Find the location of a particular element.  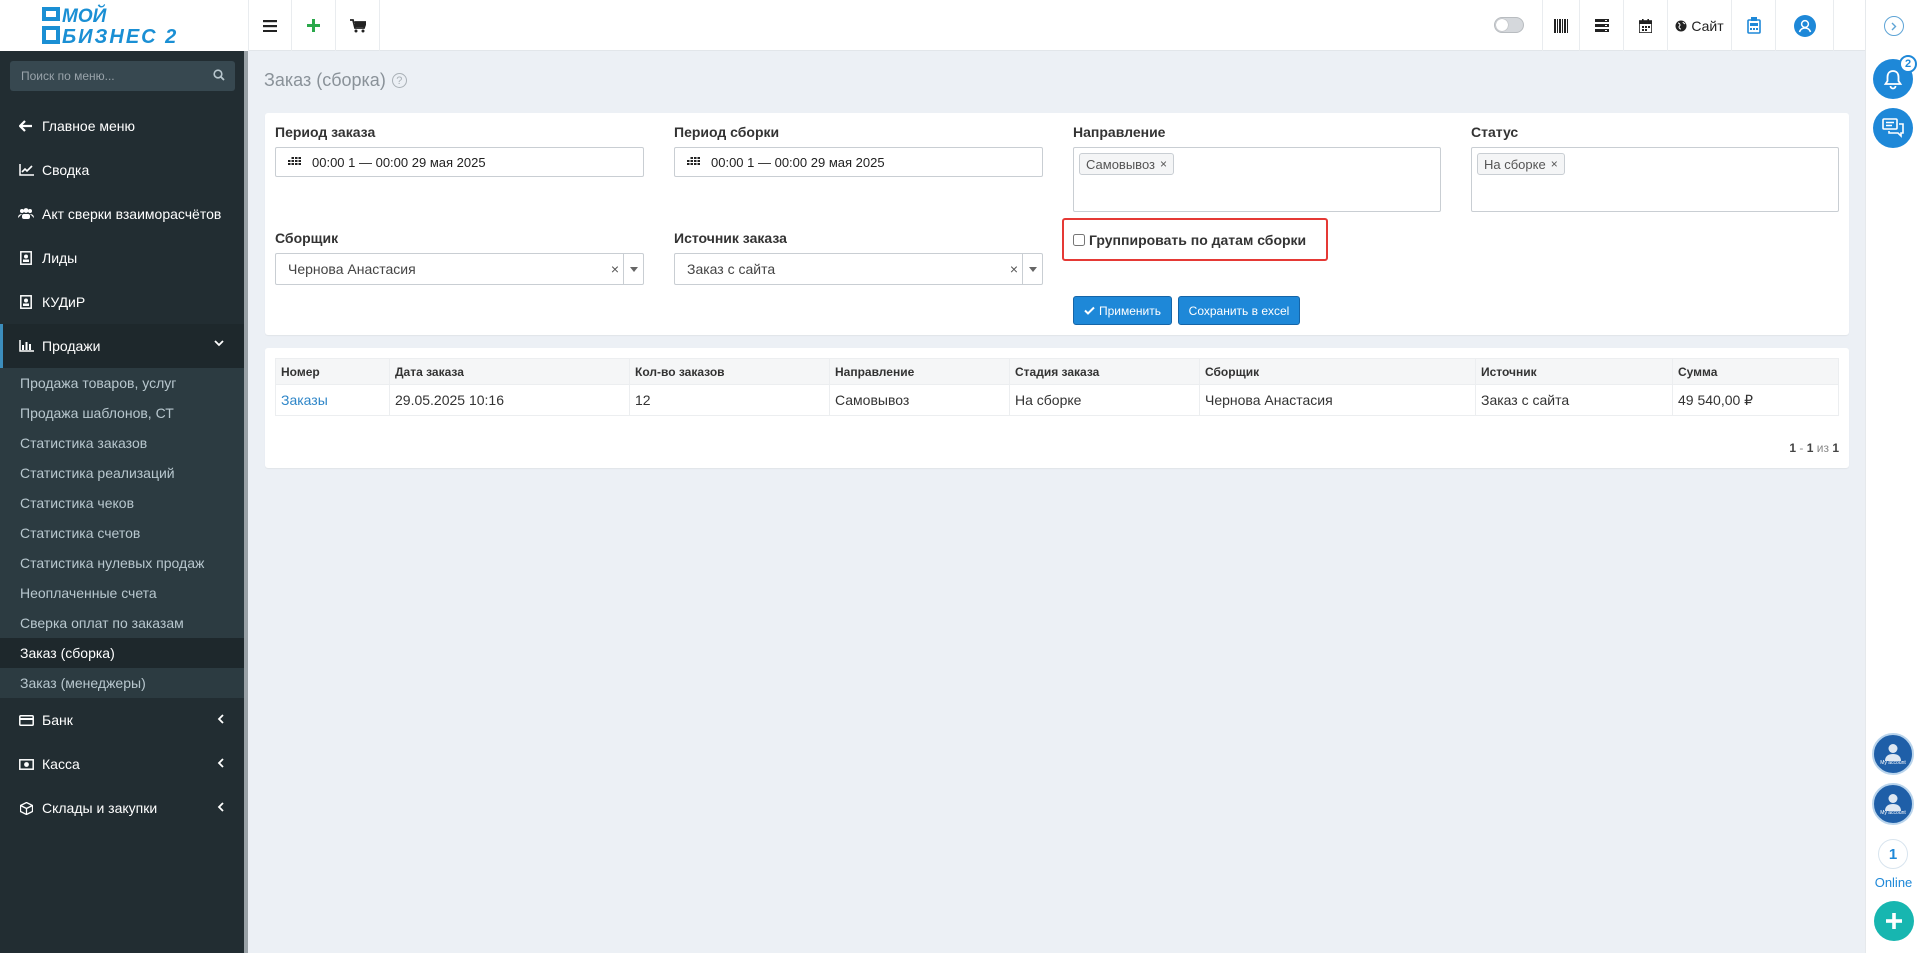

chevron-left-icon is located at coordinates (220, 719).